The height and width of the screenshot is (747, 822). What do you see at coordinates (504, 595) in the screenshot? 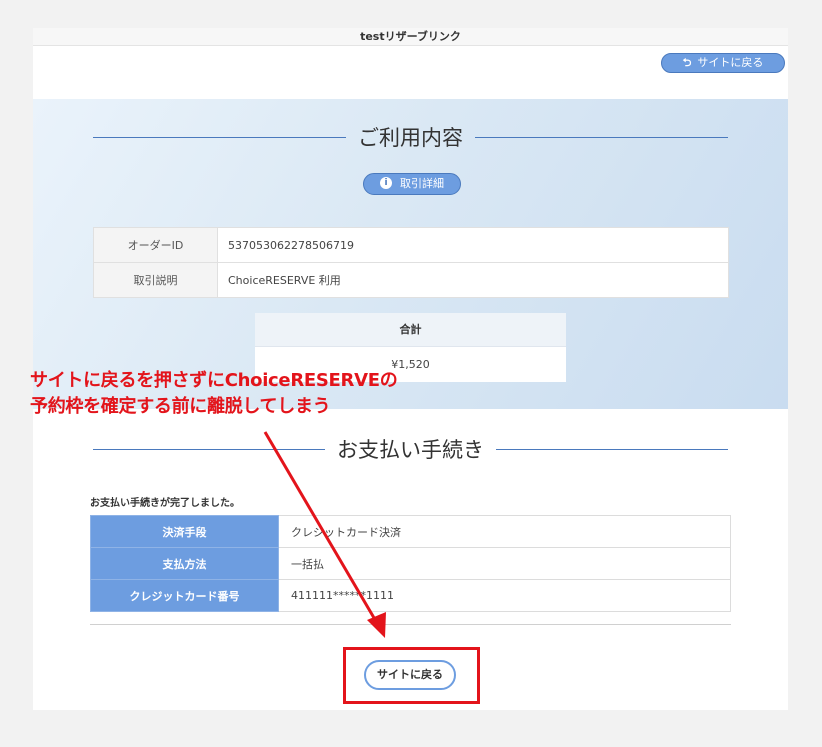
I see `card-number-value: 411111******1111` at bounding box center [504, 595].